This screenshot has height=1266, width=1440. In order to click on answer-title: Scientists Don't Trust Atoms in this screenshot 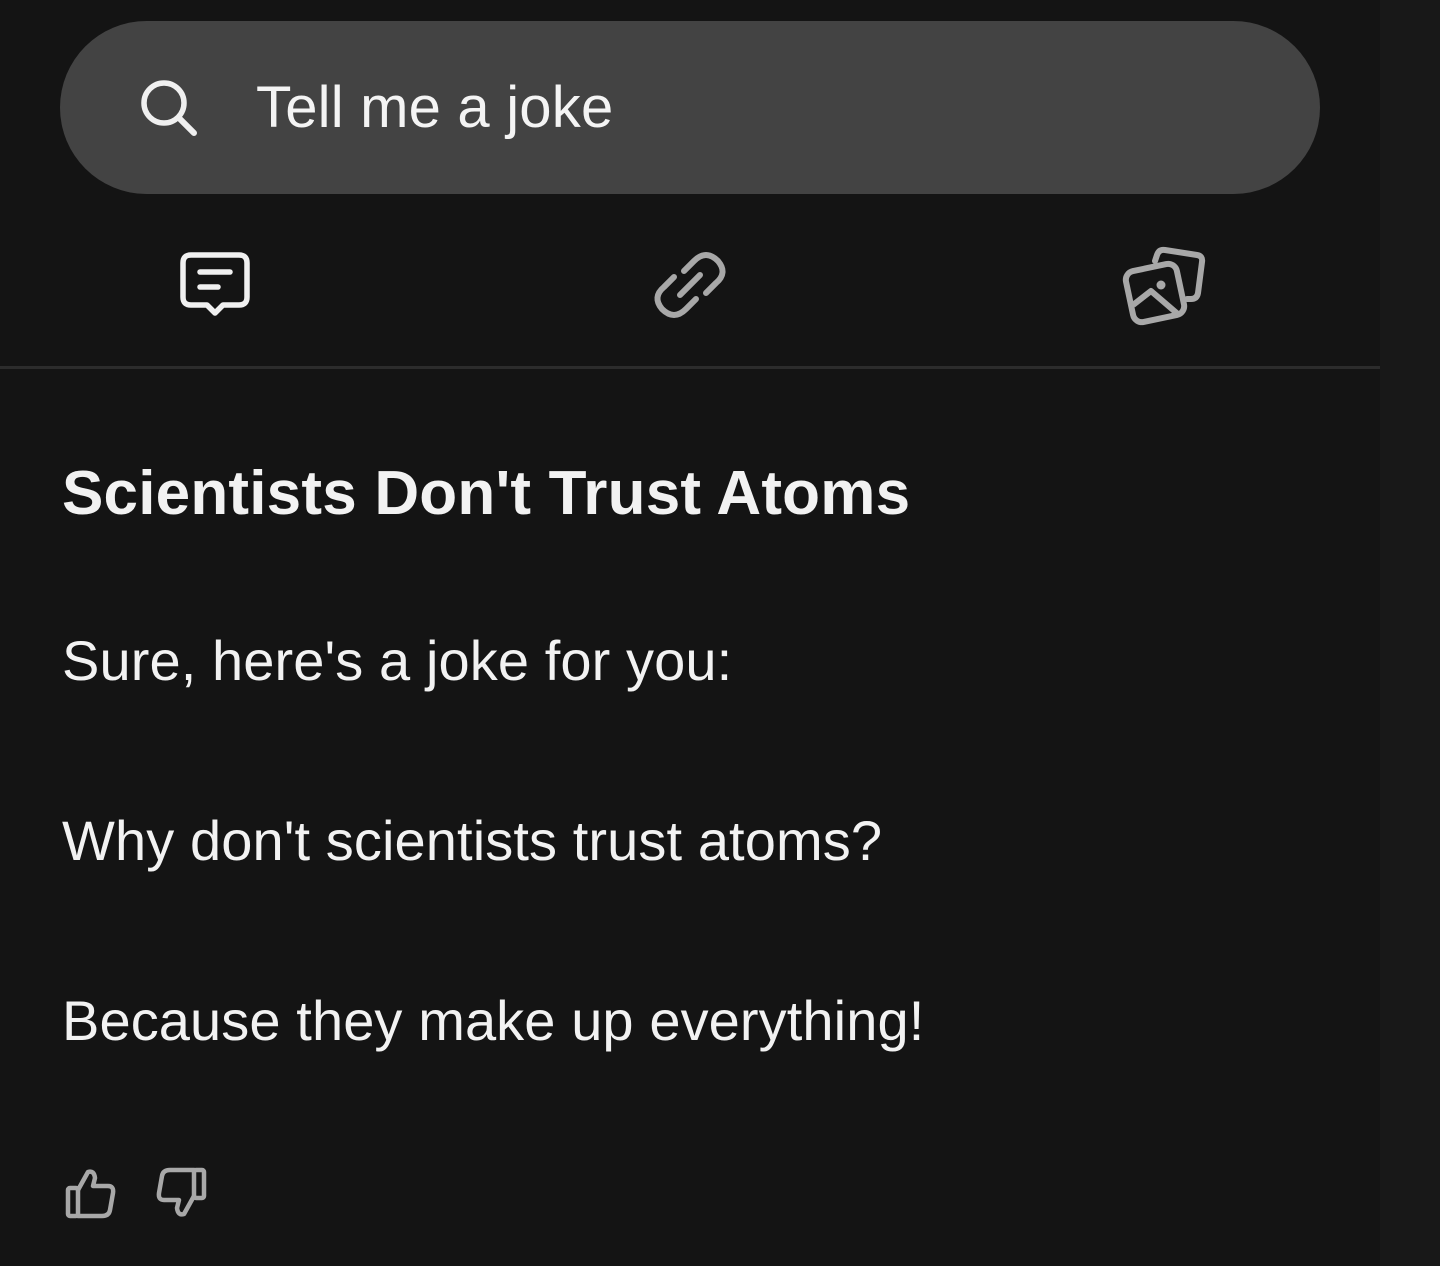, I will do `click(486, 493)`.